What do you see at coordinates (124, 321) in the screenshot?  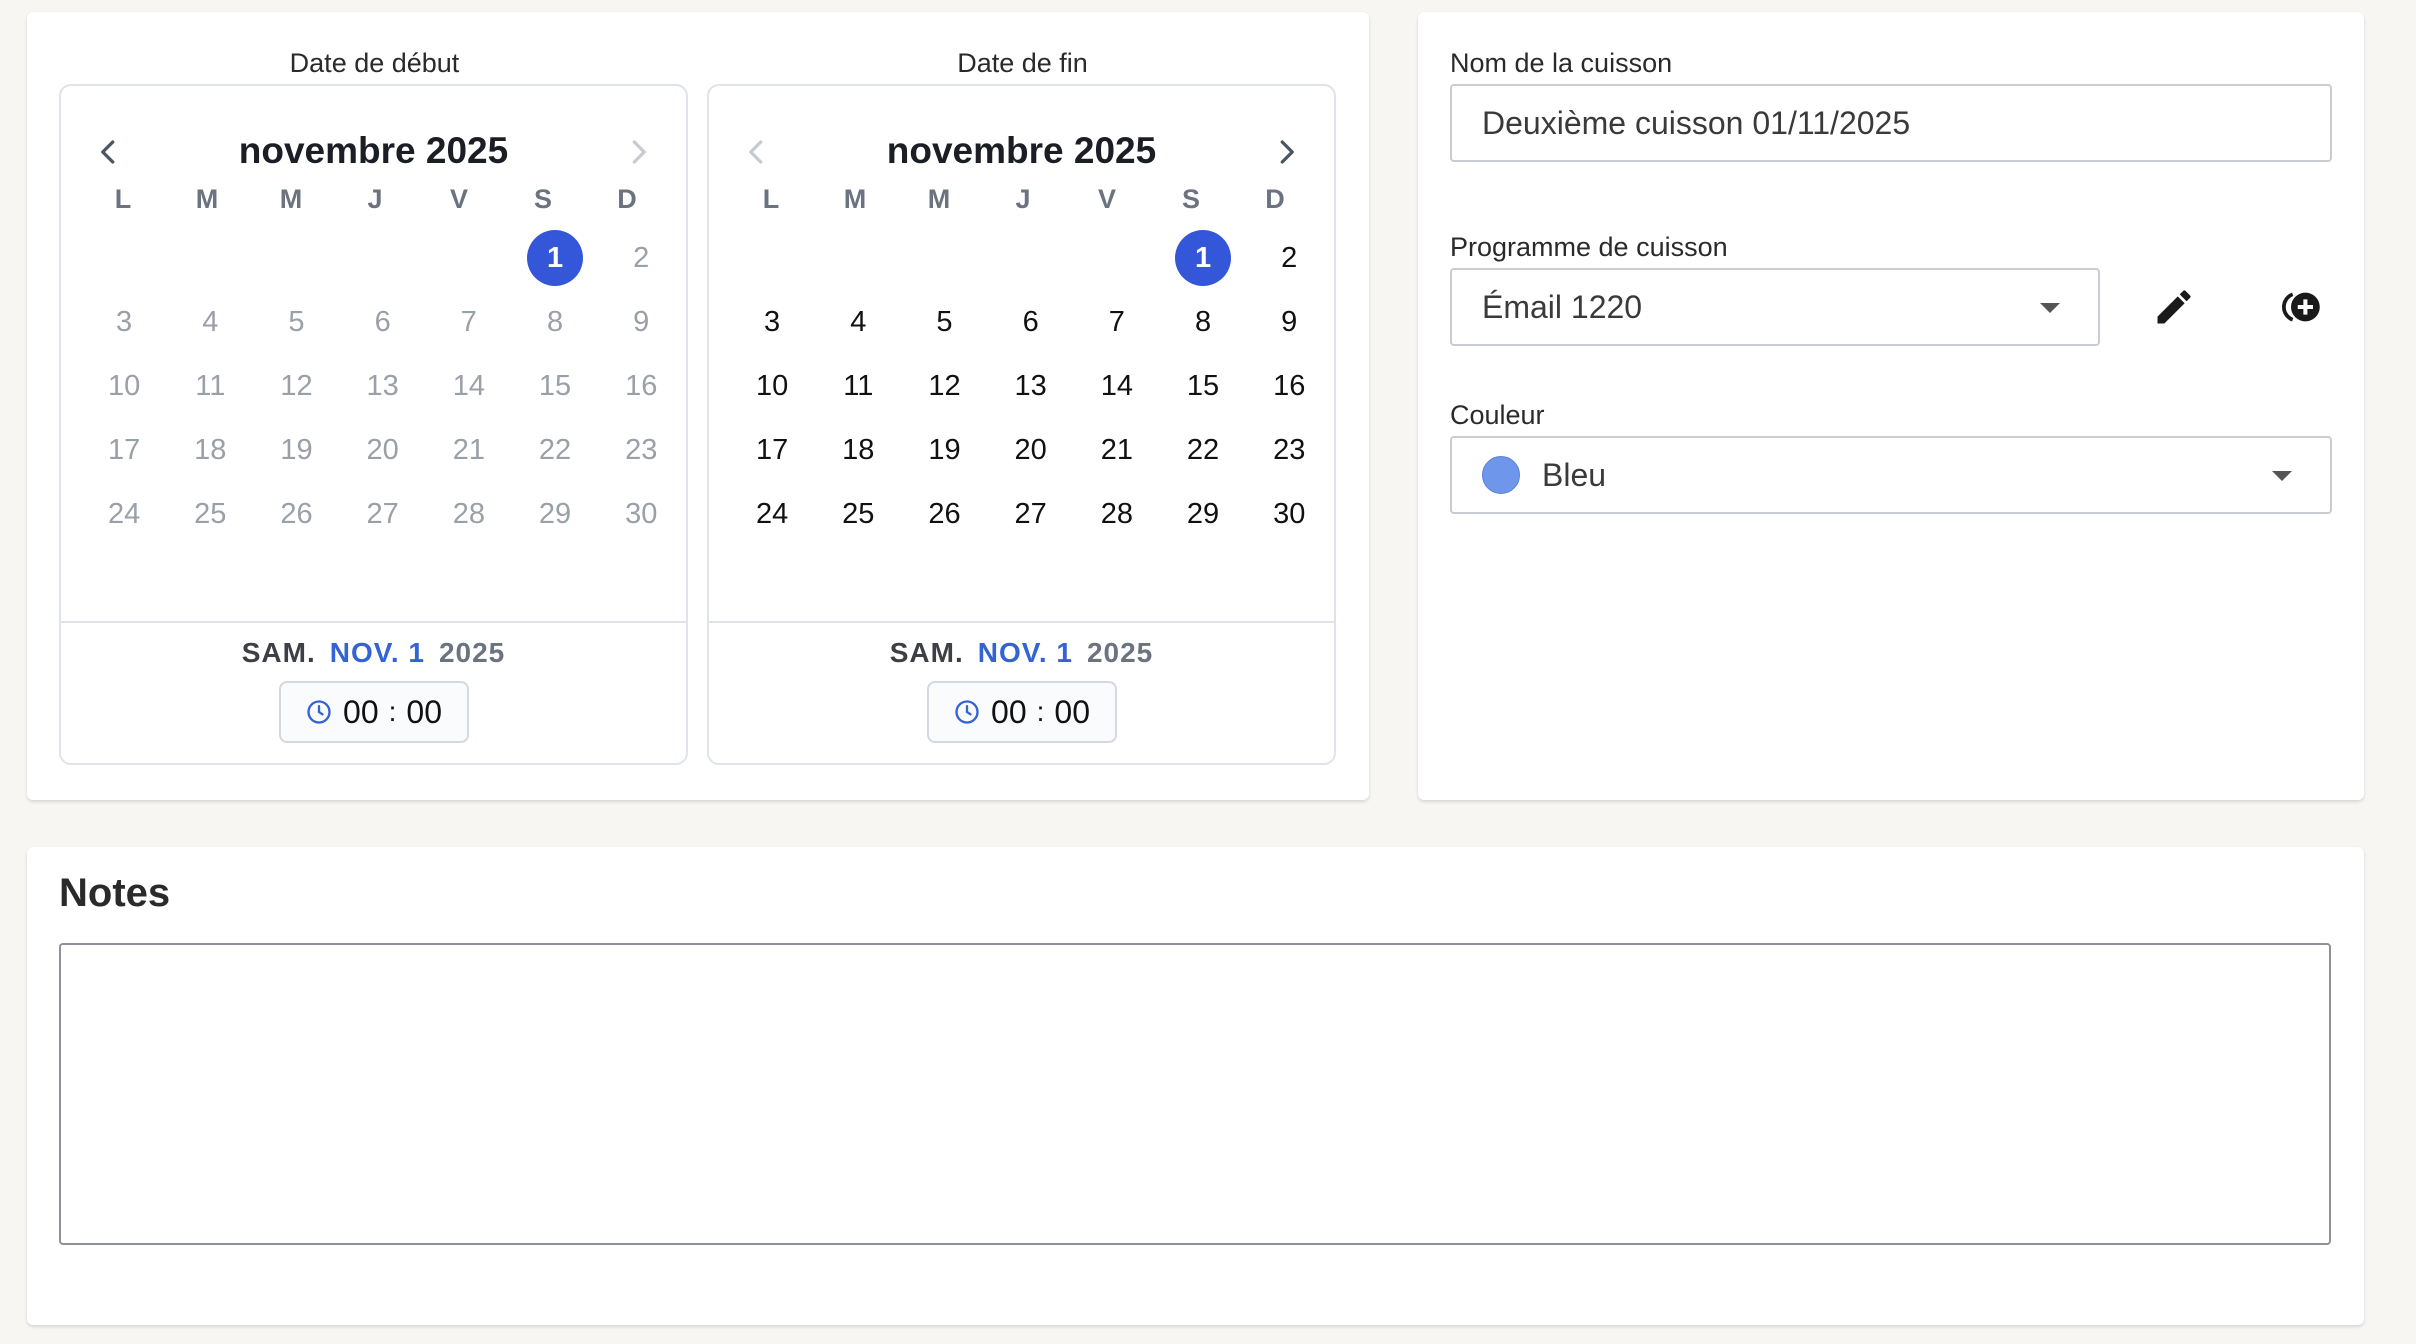 I see `day-number: 3` at bounding box center [124, 321].